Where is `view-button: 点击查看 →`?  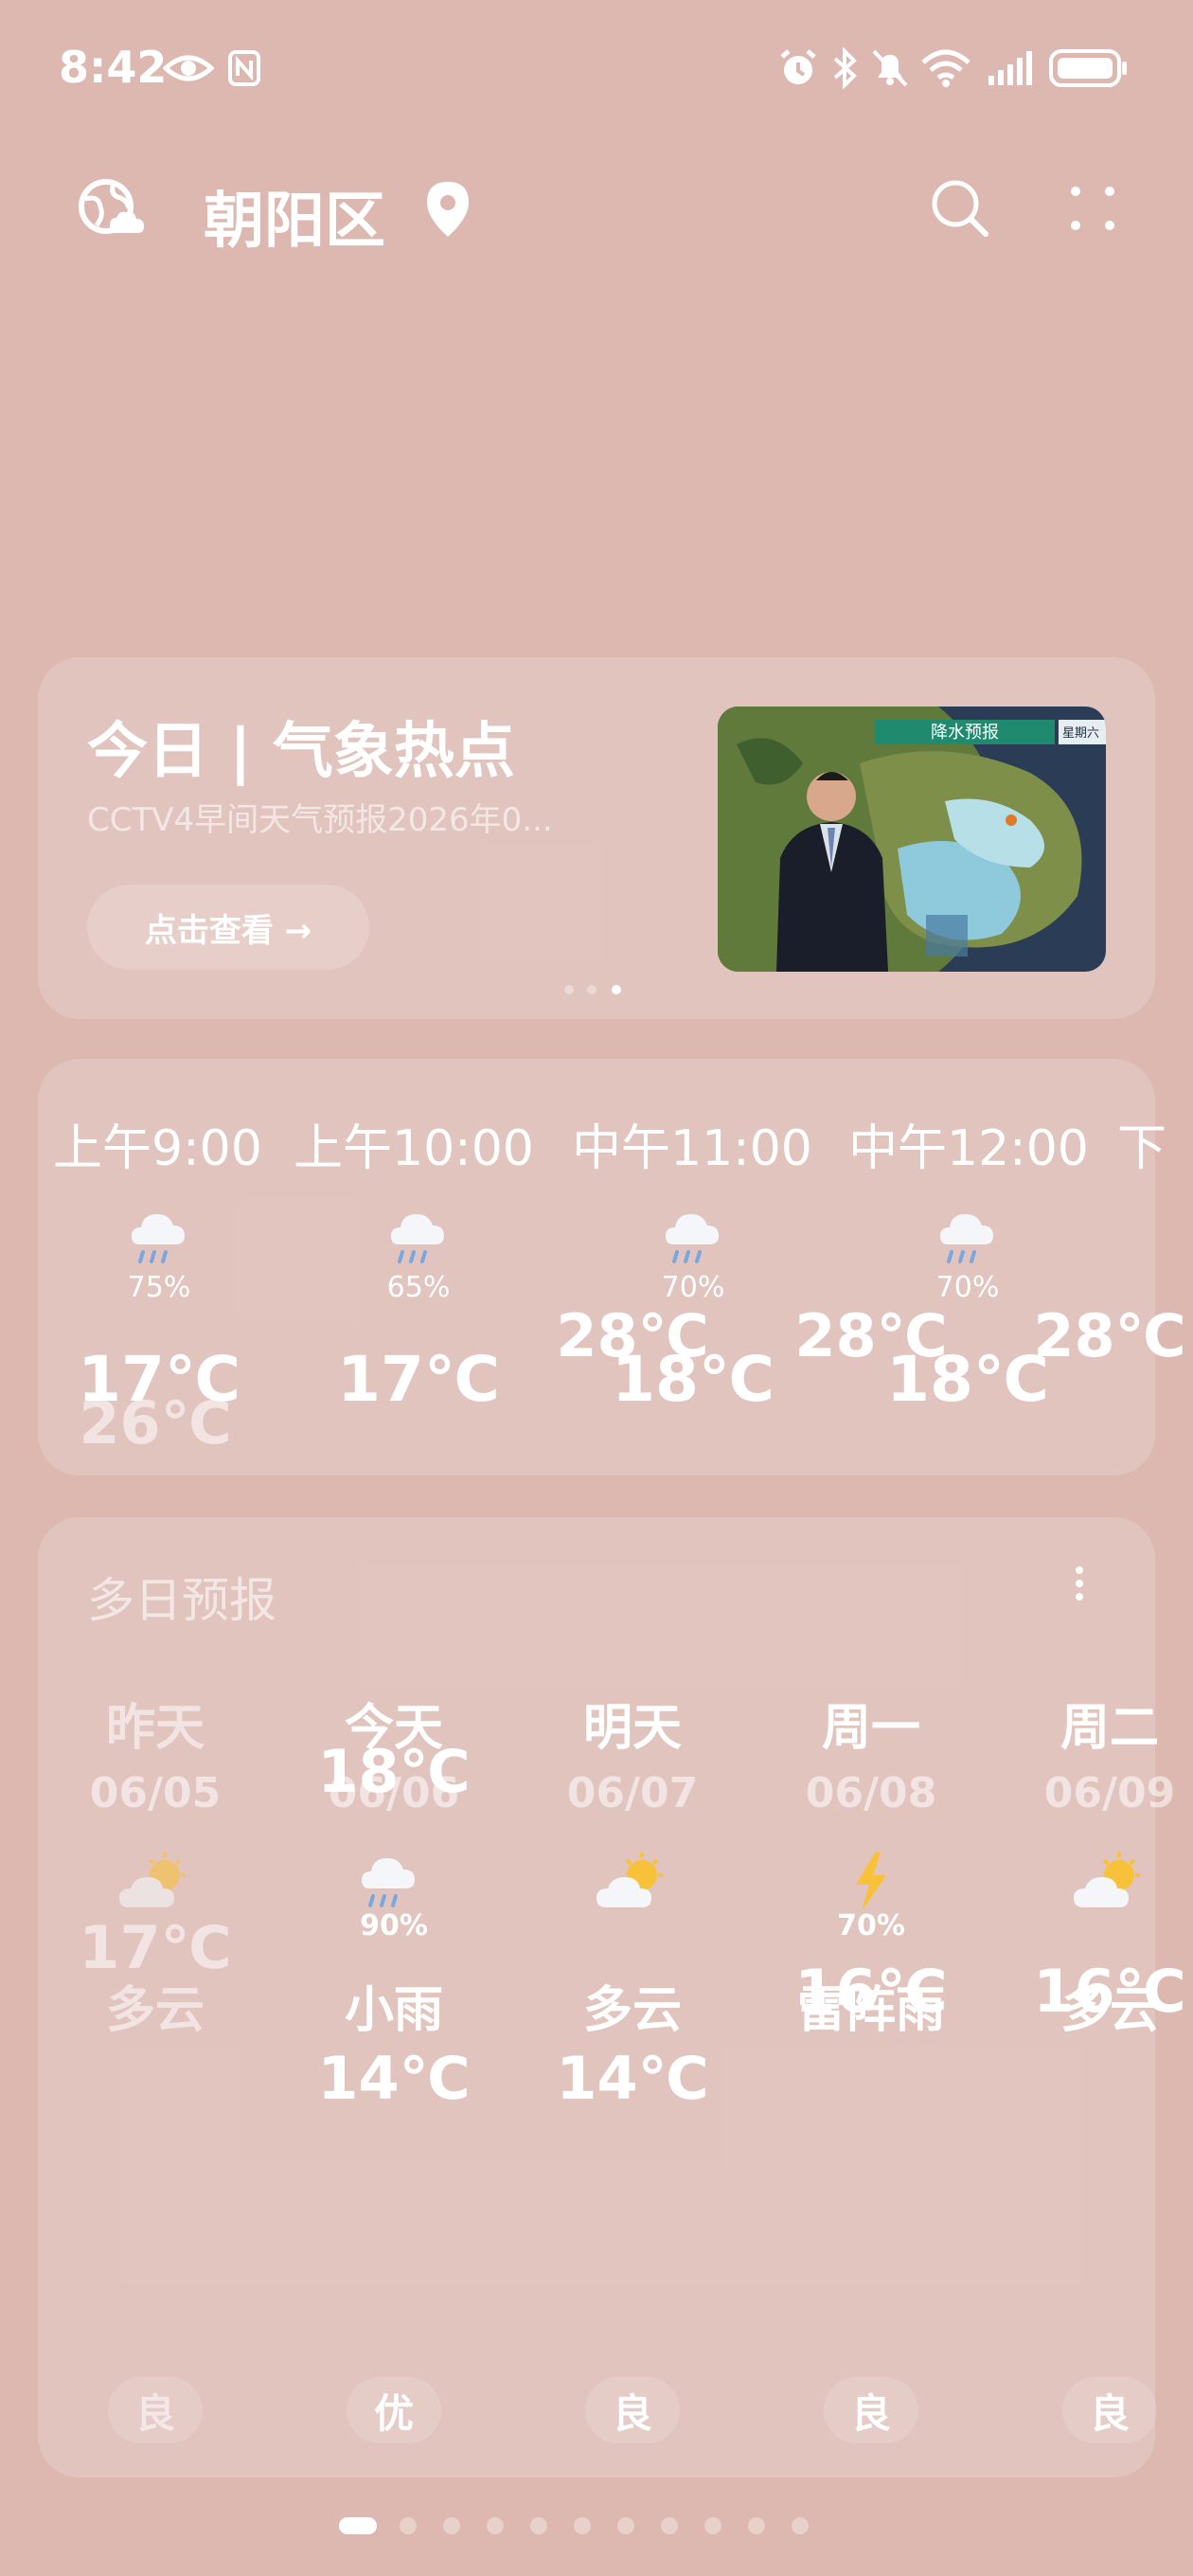 view-button: 点击查看 → is located at coordinates (228, 927).